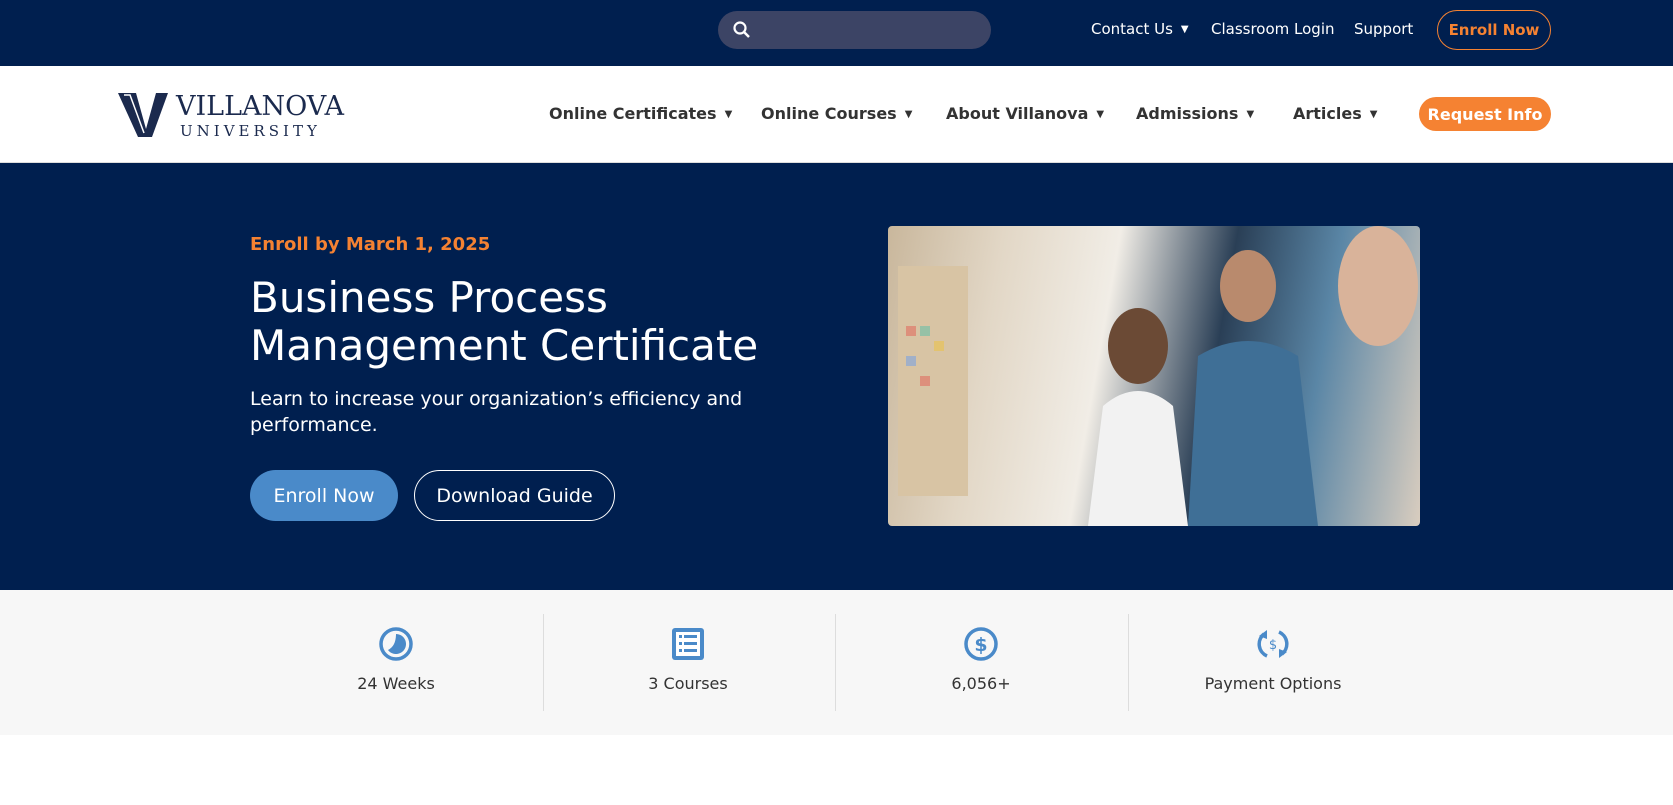 The image size is (1673, 805). I want to click on request-info-button: Request Info, so click(1485, 114).